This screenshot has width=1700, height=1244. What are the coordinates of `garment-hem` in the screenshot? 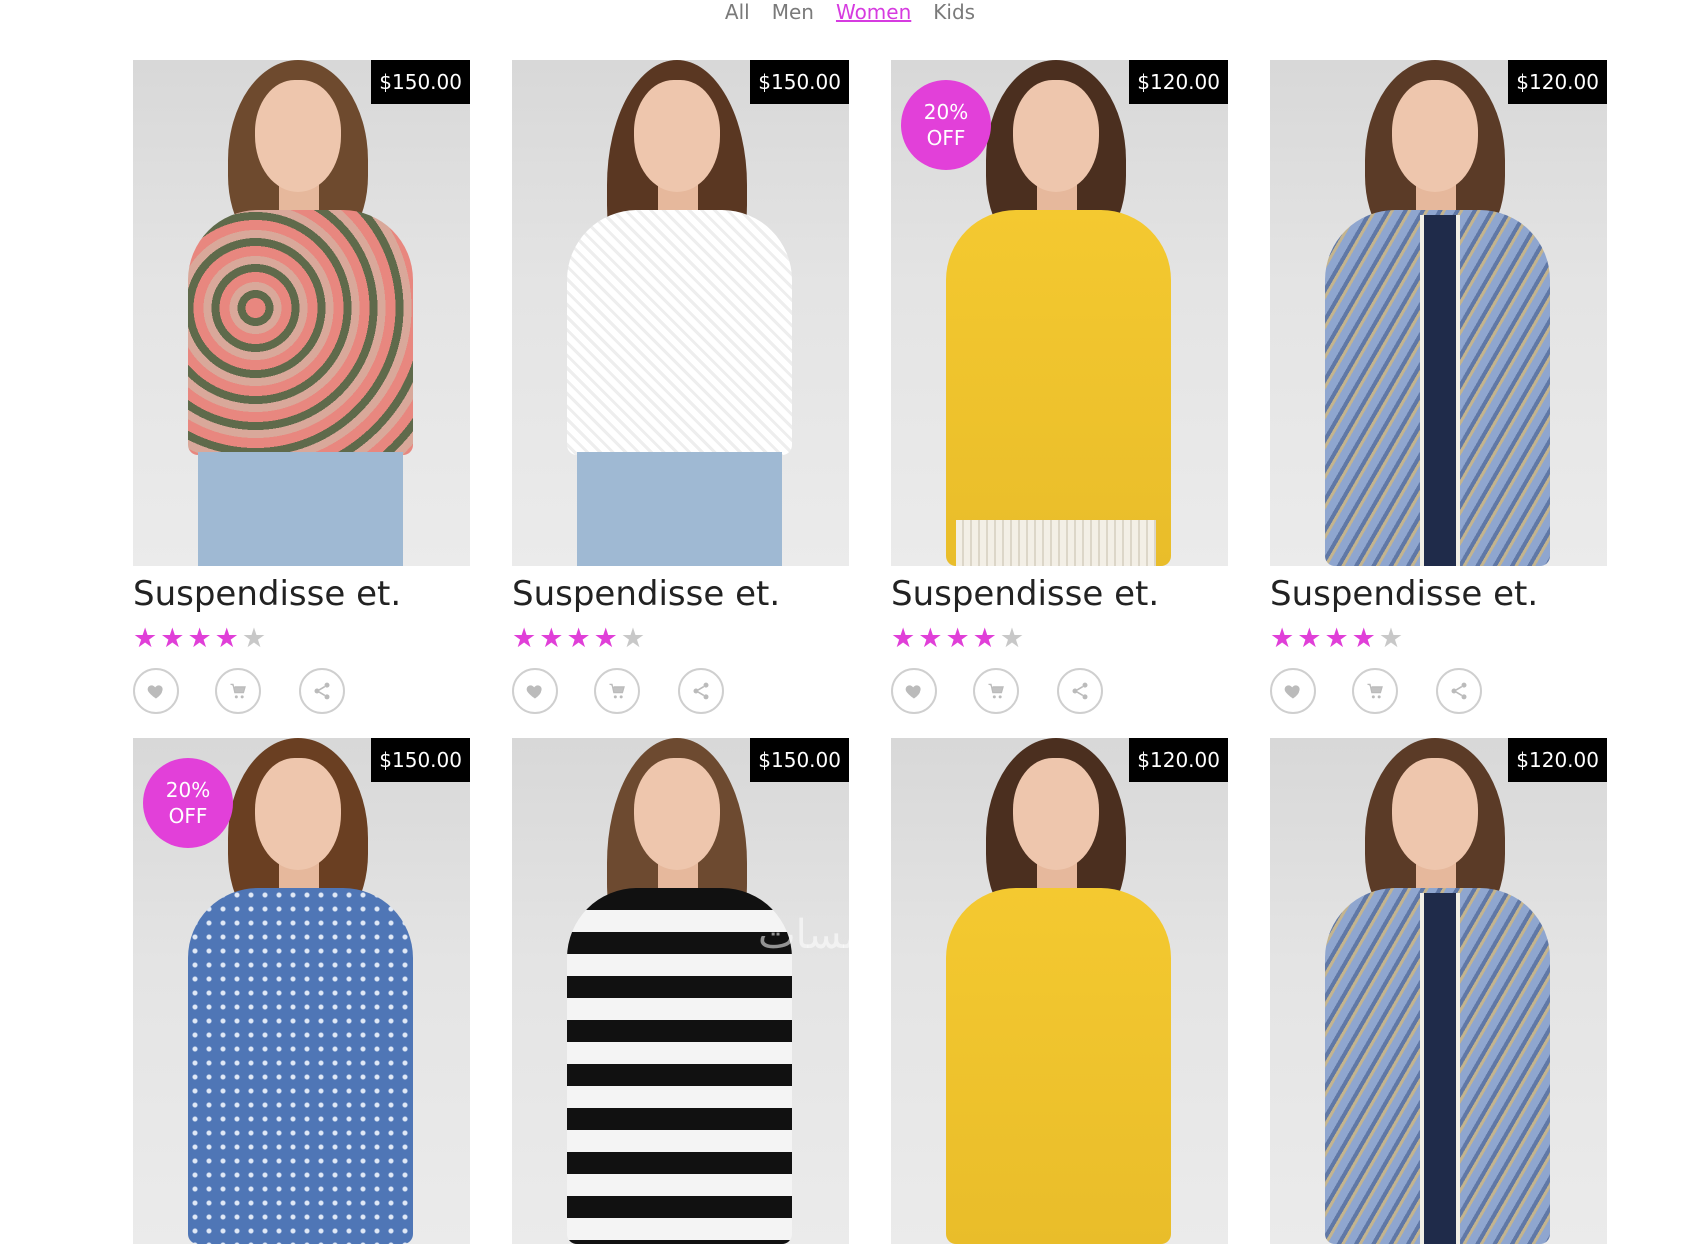 It's located at (1056, 543).